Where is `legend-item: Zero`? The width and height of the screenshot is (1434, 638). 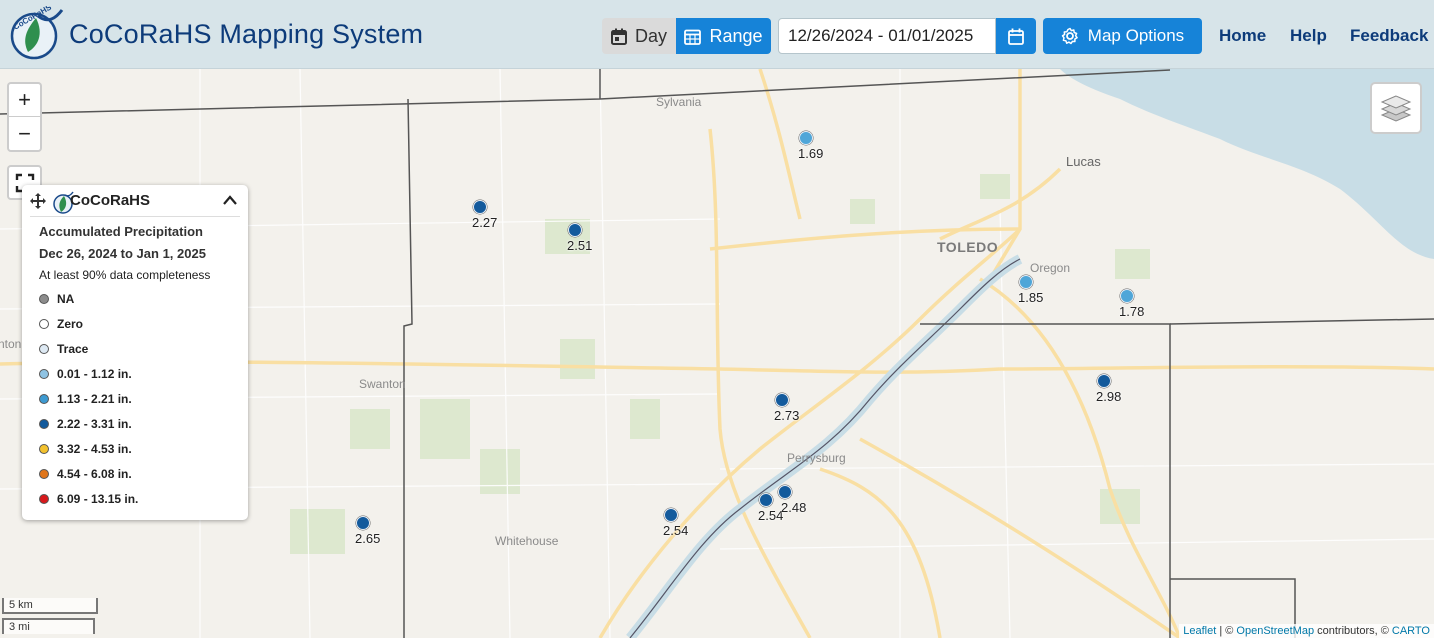 legend-item: Zero is located at coordinates (61, 324).